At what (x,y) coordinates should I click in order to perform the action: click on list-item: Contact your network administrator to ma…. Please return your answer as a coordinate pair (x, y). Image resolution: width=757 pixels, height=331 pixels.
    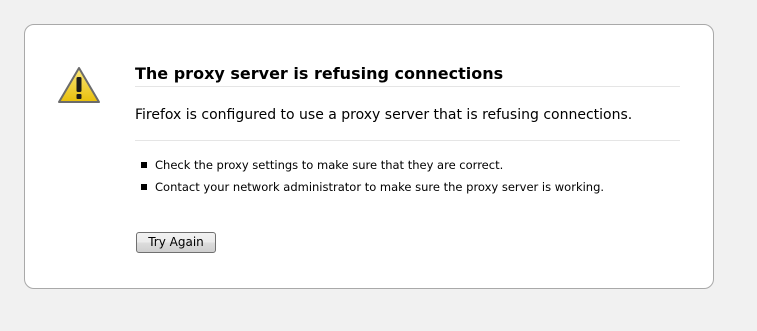
    Looking at the image, I should click on (369, 187).